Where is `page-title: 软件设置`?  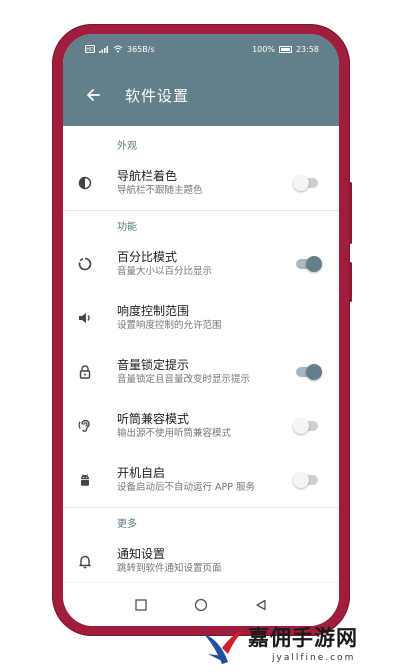 page-title: 软件设置 is located at coordinates (157, 95).